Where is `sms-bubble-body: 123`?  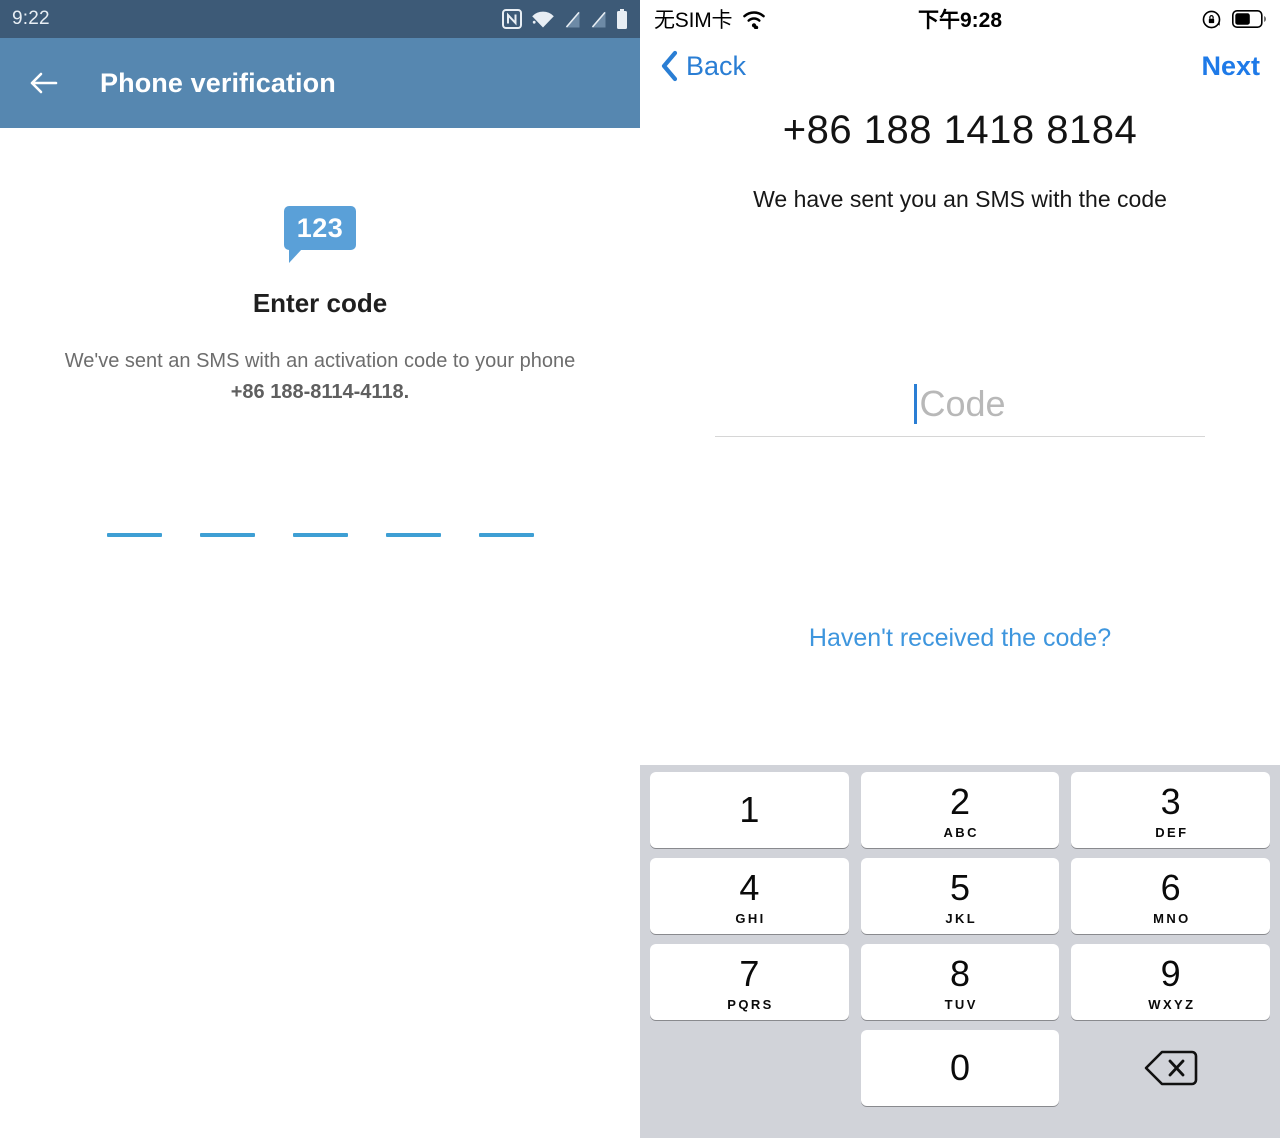
sms-bubble-body: 123 is located at coordinates (320, 228).